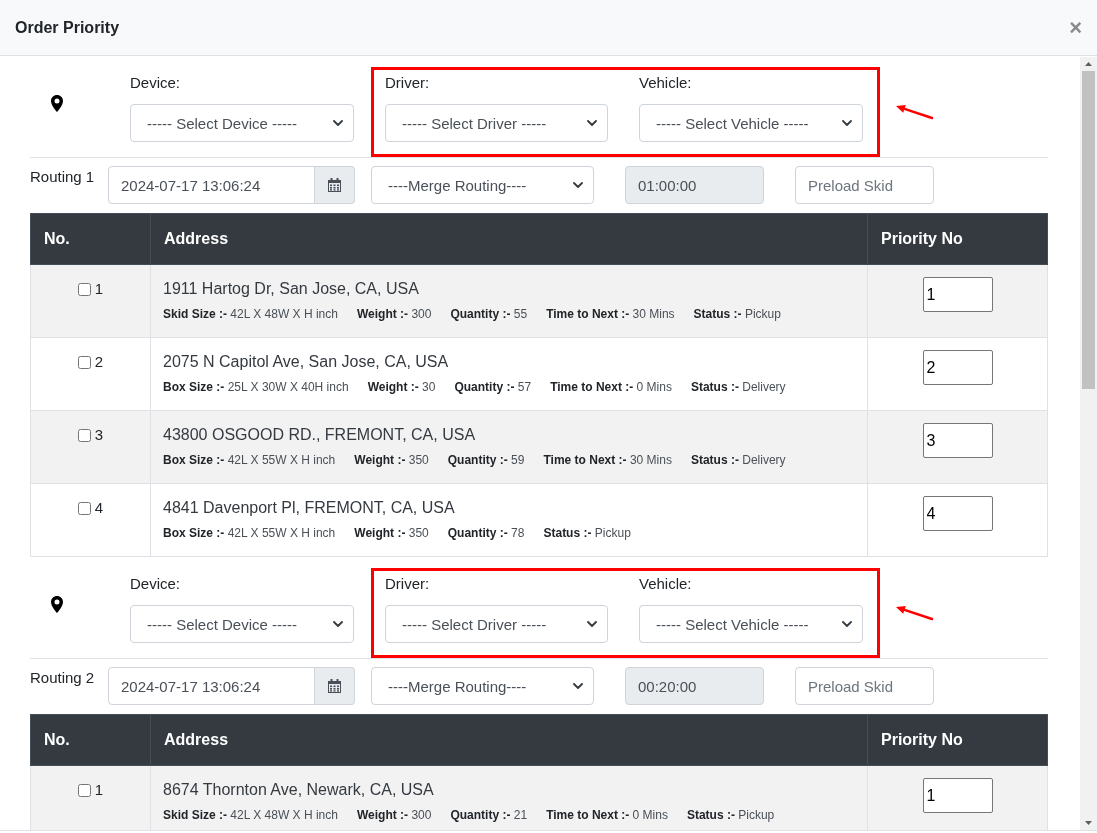 This screenshot has width=1097, height=833. Describe the element at coordinates (489, 314) in the screenshot. I see `detail-text: Quantity :- 55` at that location.